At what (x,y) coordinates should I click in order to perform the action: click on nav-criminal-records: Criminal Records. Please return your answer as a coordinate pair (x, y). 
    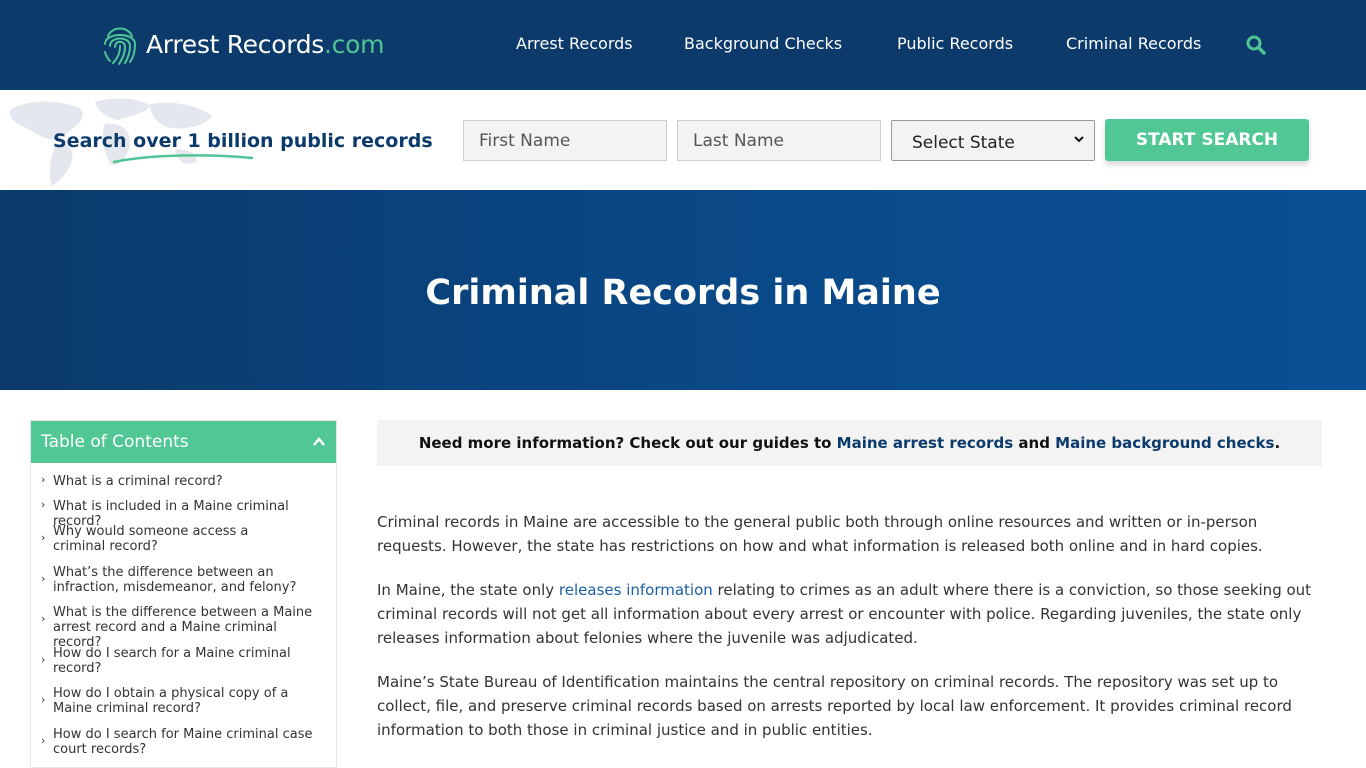
    Looking at the image, I should click on (1133, 43).